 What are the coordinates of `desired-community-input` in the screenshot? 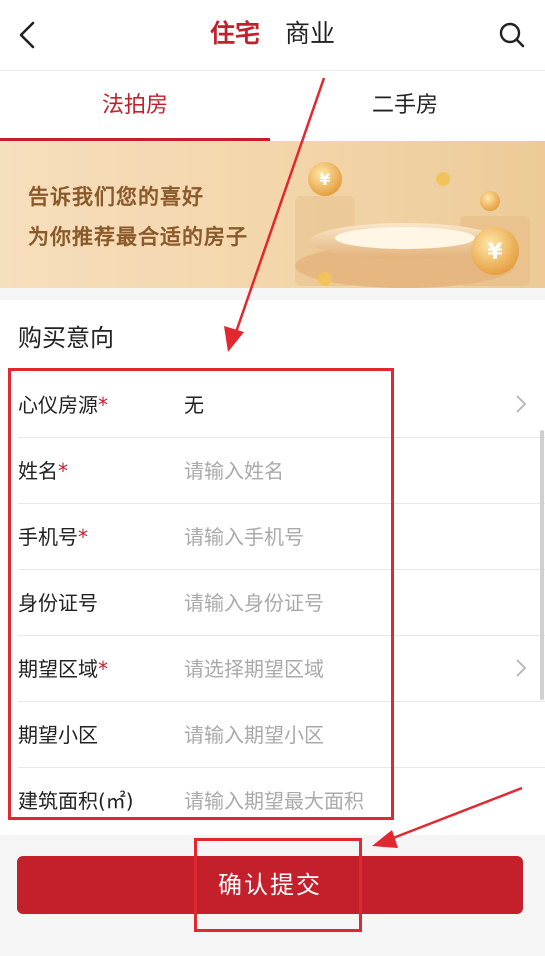 It's located at (349, 735).